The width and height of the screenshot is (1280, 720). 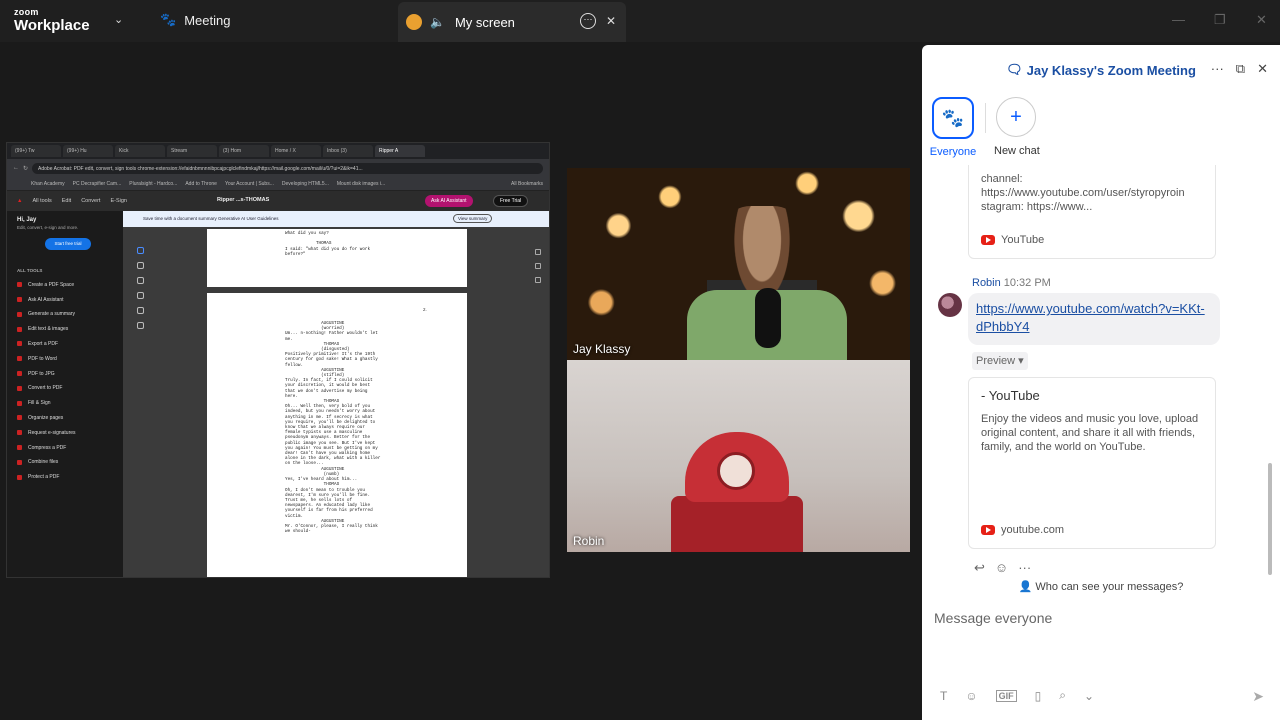 I want to click on browser-tab: Home / X, so click(x=296, y=151).